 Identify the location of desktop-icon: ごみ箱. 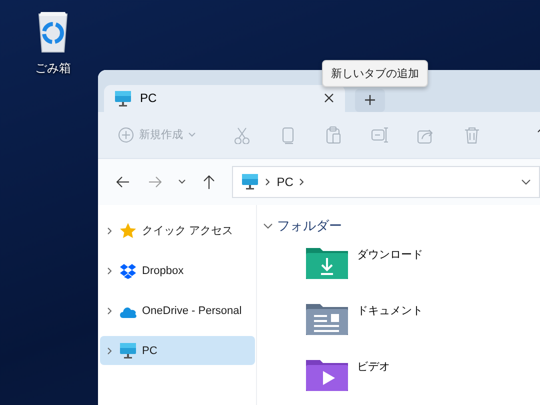
(53, 42).